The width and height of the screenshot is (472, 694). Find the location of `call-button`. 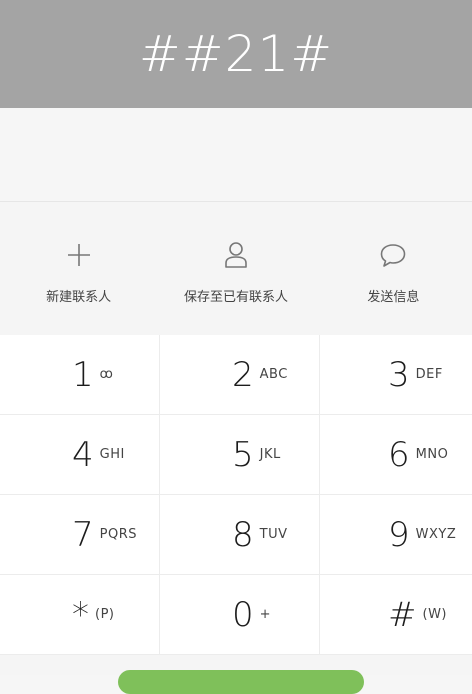

call-button is located at coordinates (241, 682).